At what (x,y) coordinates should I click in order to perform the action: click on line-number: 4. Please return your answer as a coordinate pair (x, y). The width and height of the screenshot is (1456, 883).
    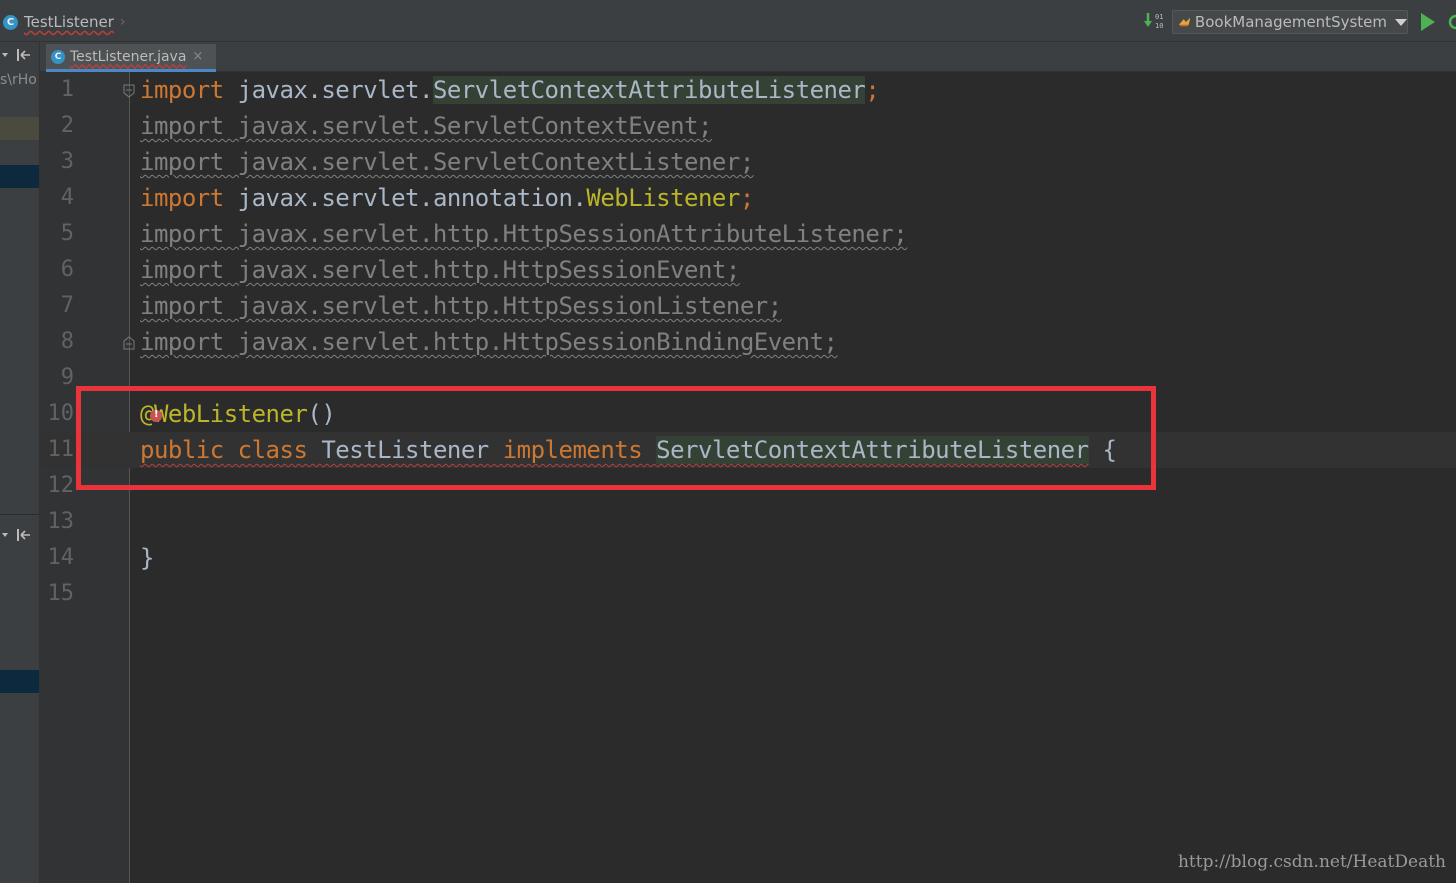
    Looking at the image, I should click on (67, 197).